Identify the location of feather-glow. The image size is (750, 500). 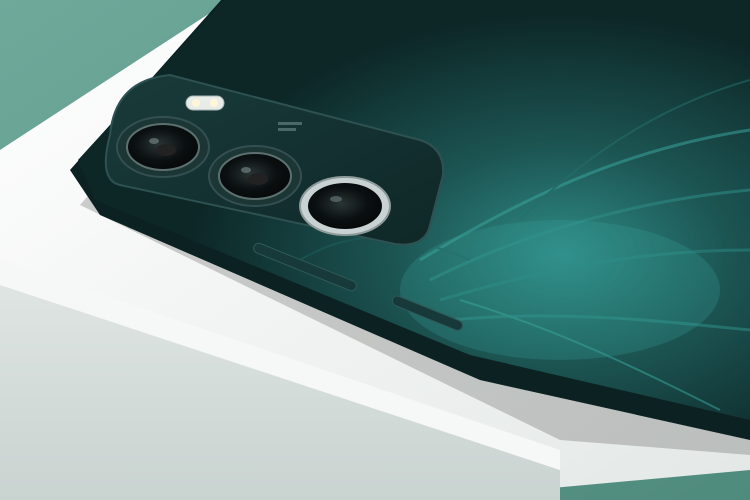
(560, 290).